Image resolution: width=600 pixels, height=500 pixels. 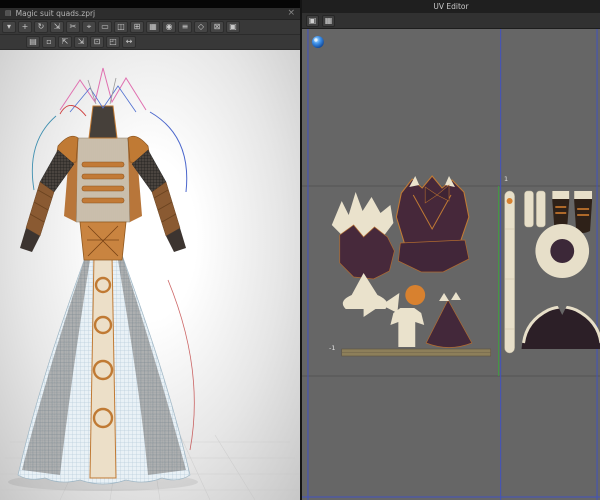 What do you see at coordinates (451, 21) in the screenshot?
I see `uv-toolbar: ▣ ▦` at bounding box center [451, 21].